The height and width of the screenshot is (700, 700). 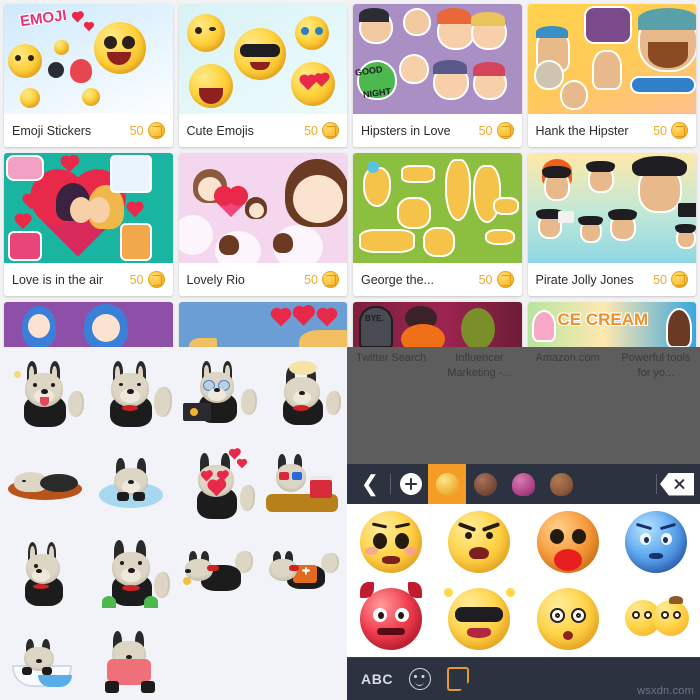 I want to click on pack-title: Cute Emojis, so click(x=220, y=130).